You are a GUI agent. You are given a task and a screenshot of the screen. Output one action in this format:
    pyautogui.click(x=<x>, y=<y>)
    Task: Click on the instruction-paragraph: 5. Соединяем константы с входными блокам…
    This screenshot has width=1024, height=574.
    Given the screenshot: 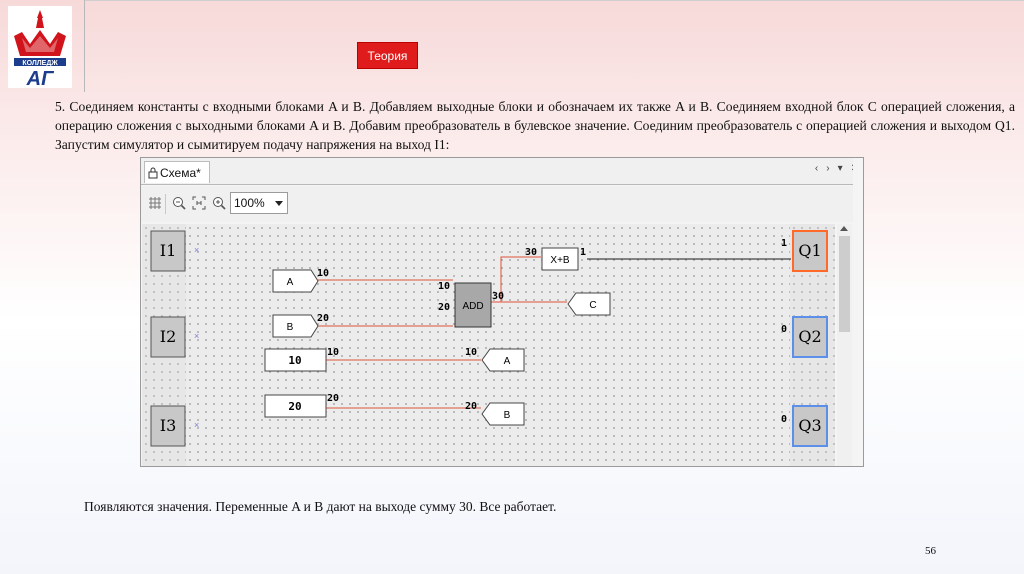 What is the action you would take?
    pyautogui.click(x=535, y=125)
    